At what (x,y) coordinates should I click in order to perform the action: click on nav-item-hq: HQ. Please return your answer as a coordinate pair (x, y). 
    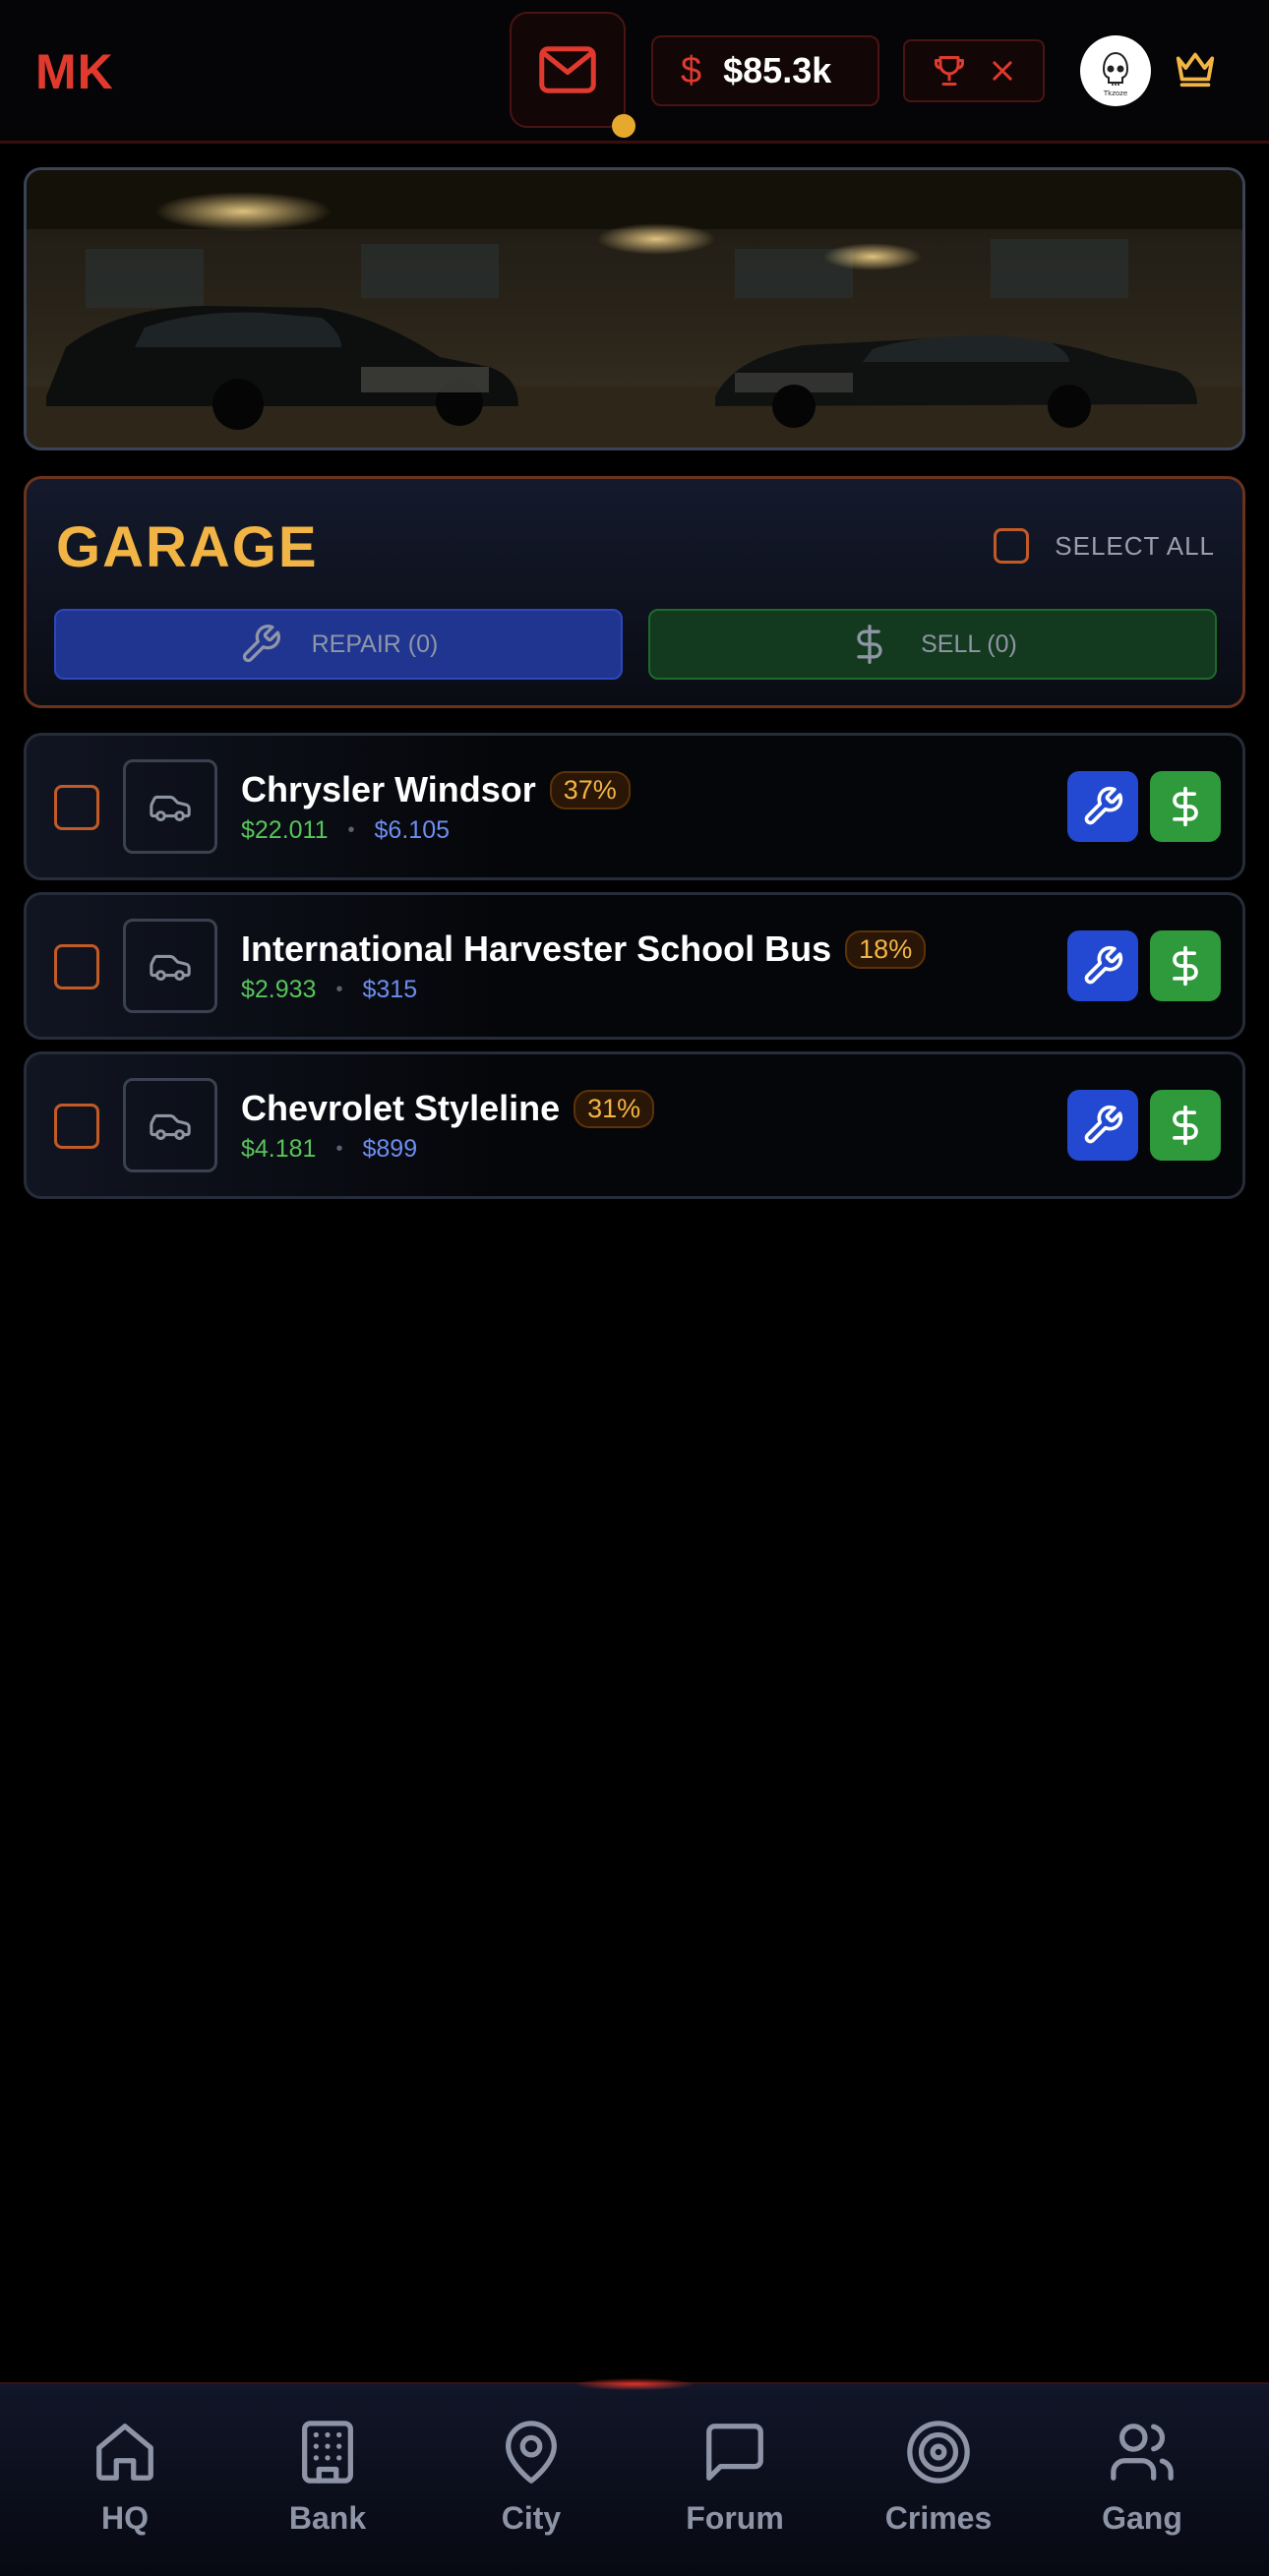
    Looking at the image, I should click on (125, 2482).